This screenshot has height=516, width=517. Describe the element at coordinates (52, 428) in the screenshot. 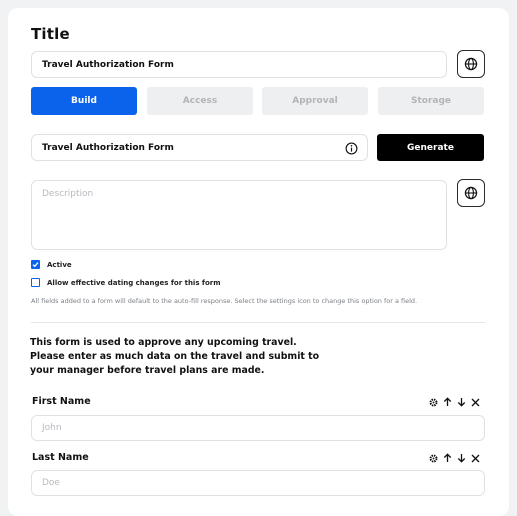

I see `first-name-placeholder: John` at that location.